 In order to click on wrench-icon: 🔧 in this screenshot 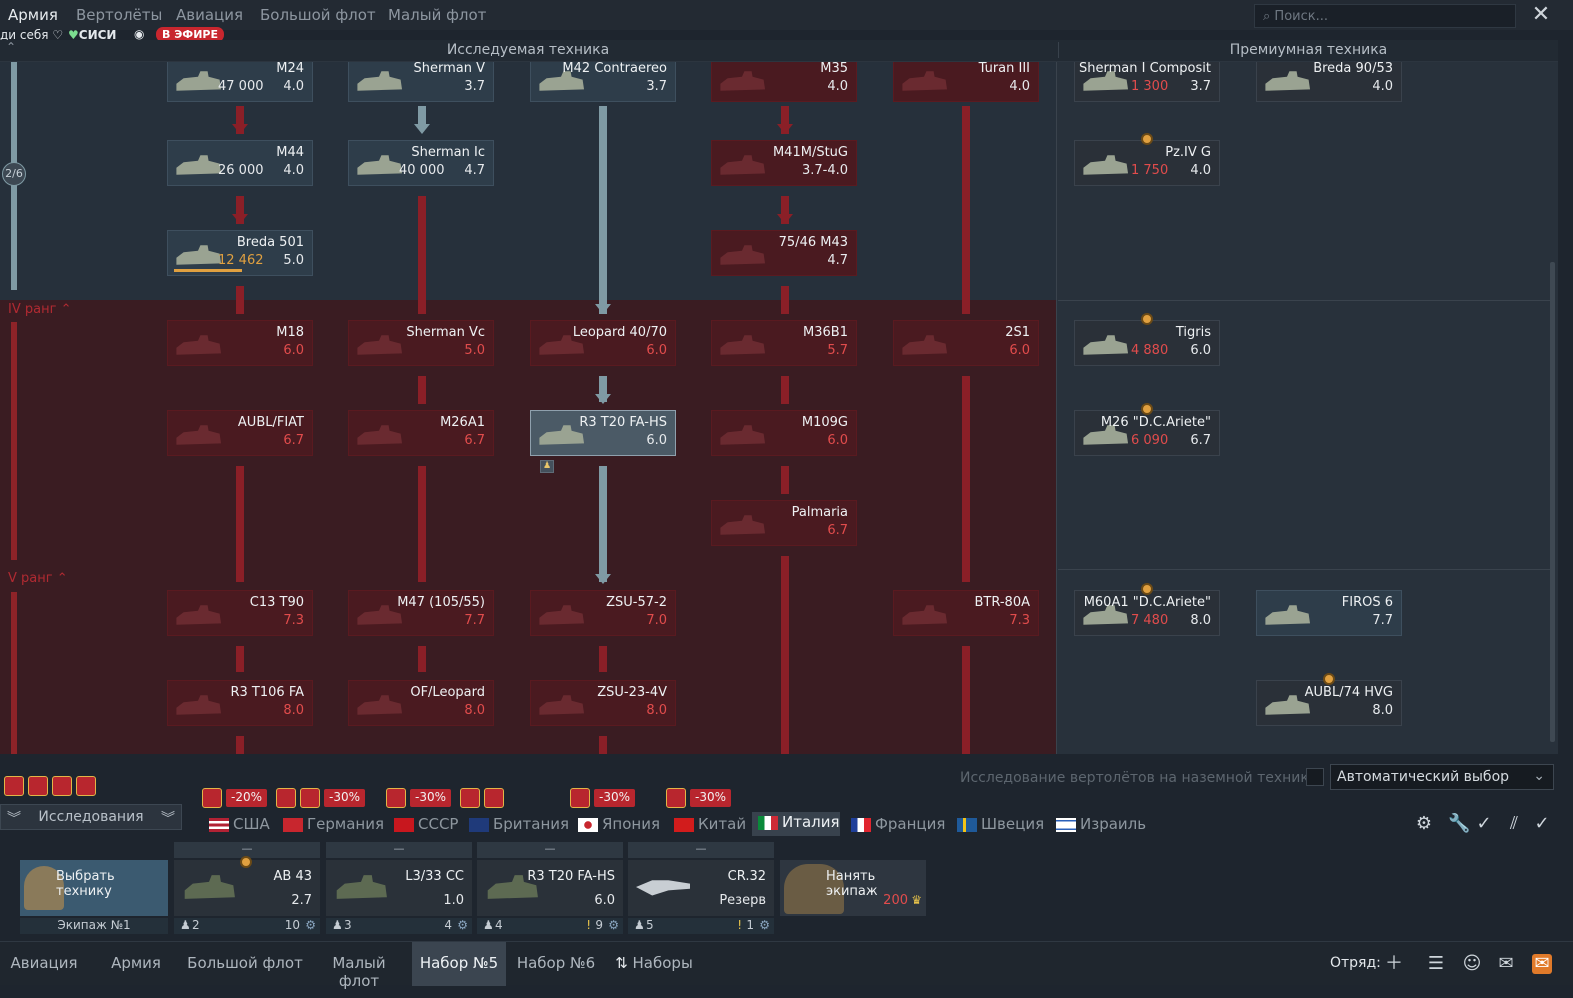, I will do `click(1459, 824)`.